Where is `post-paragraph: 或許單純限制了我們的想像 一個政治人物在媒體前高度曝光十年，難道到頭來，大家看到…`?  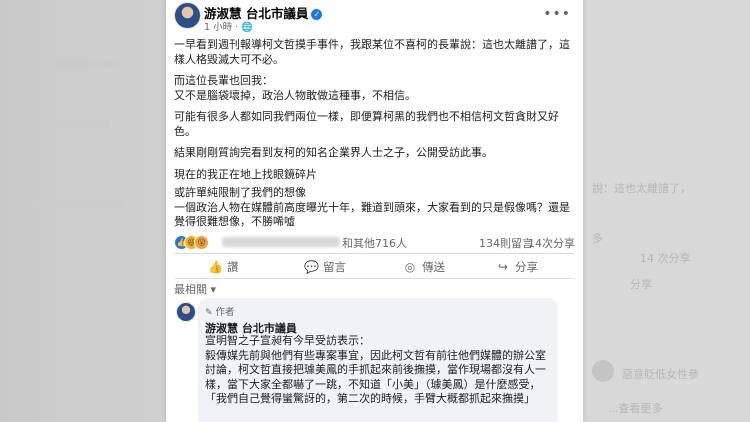 post-paragraph: 或許單純限制了我們的想像 一個政治人物在媒體前高度曝光十年，難道到頭來，大家看到… is located at coordinates (372, 207).